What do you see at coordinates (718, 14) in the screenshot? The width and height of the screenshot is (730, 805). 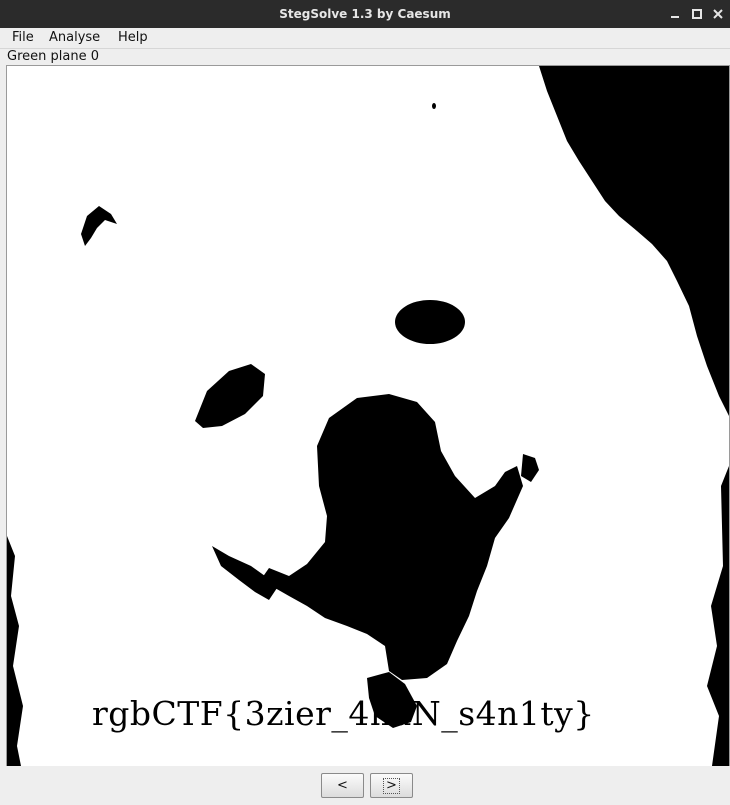 I see `close-icon` at bounding box center [718, 14].